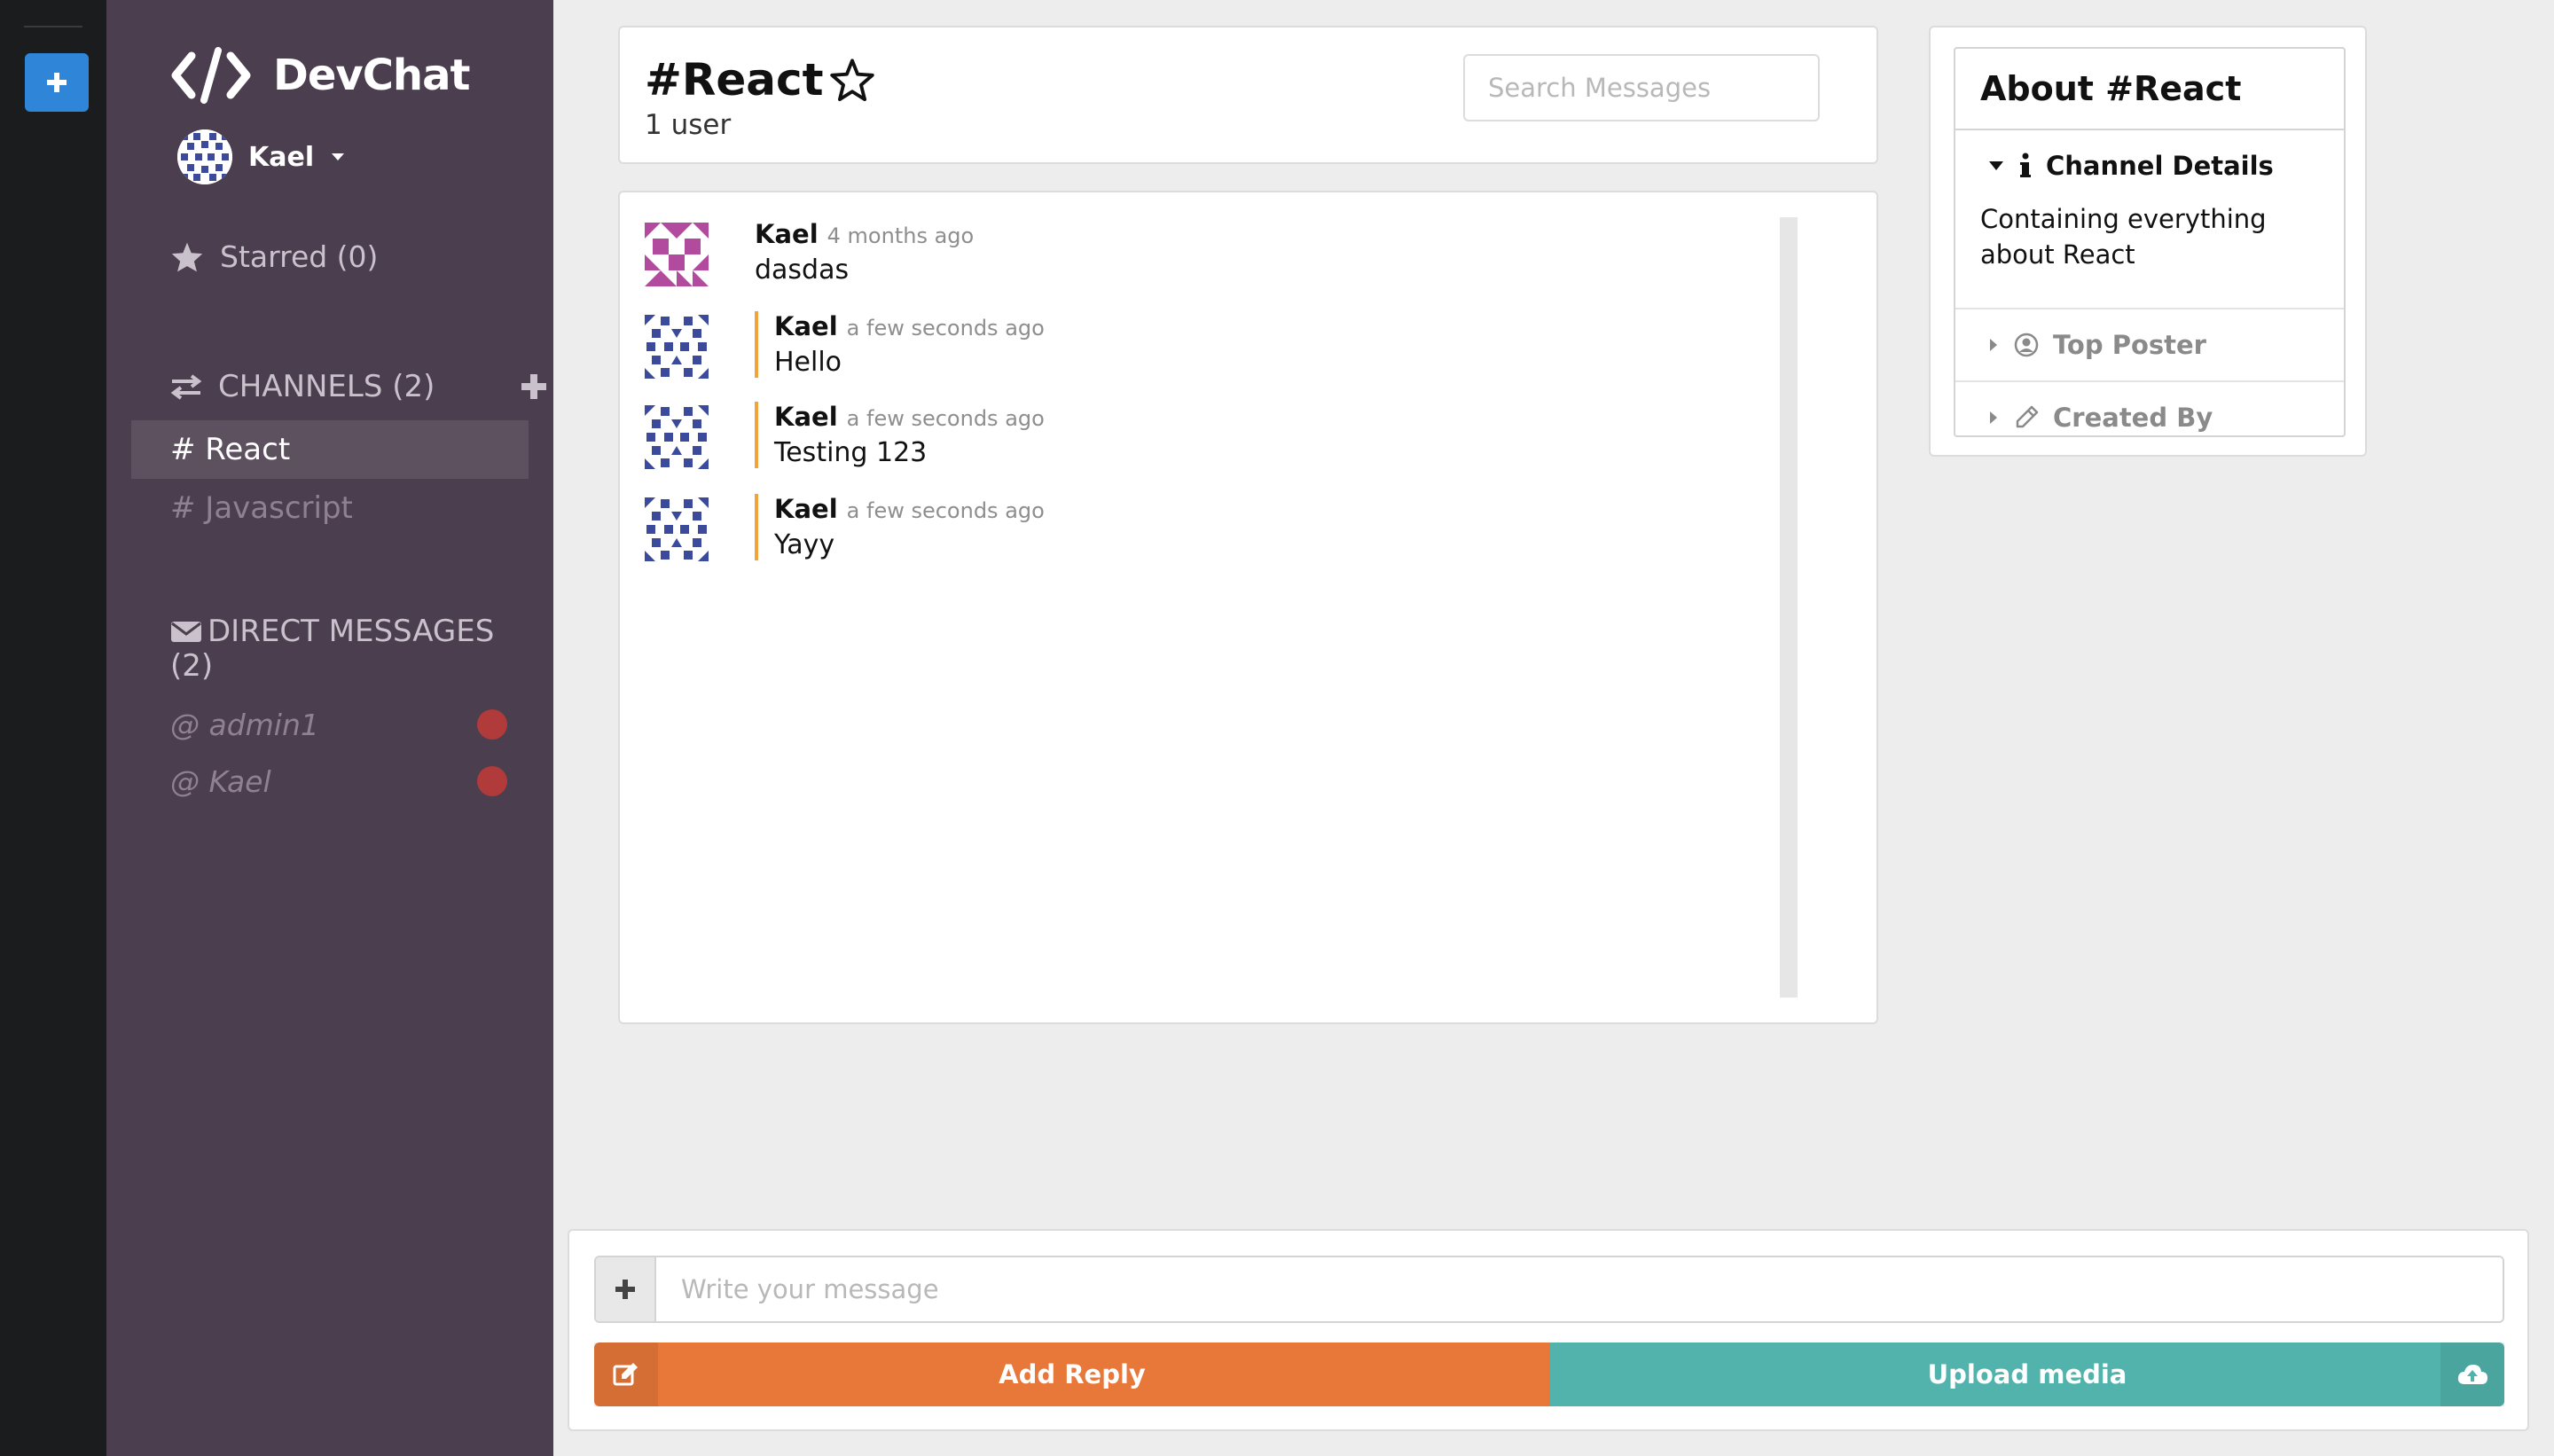 Image resolution: width=2554 pixels, height=1456 pixels. What do you see at coordinates (901, 235) in the screenshot?
I see `message-timestamp: 4 months ago` at bounding box center [901, 235].